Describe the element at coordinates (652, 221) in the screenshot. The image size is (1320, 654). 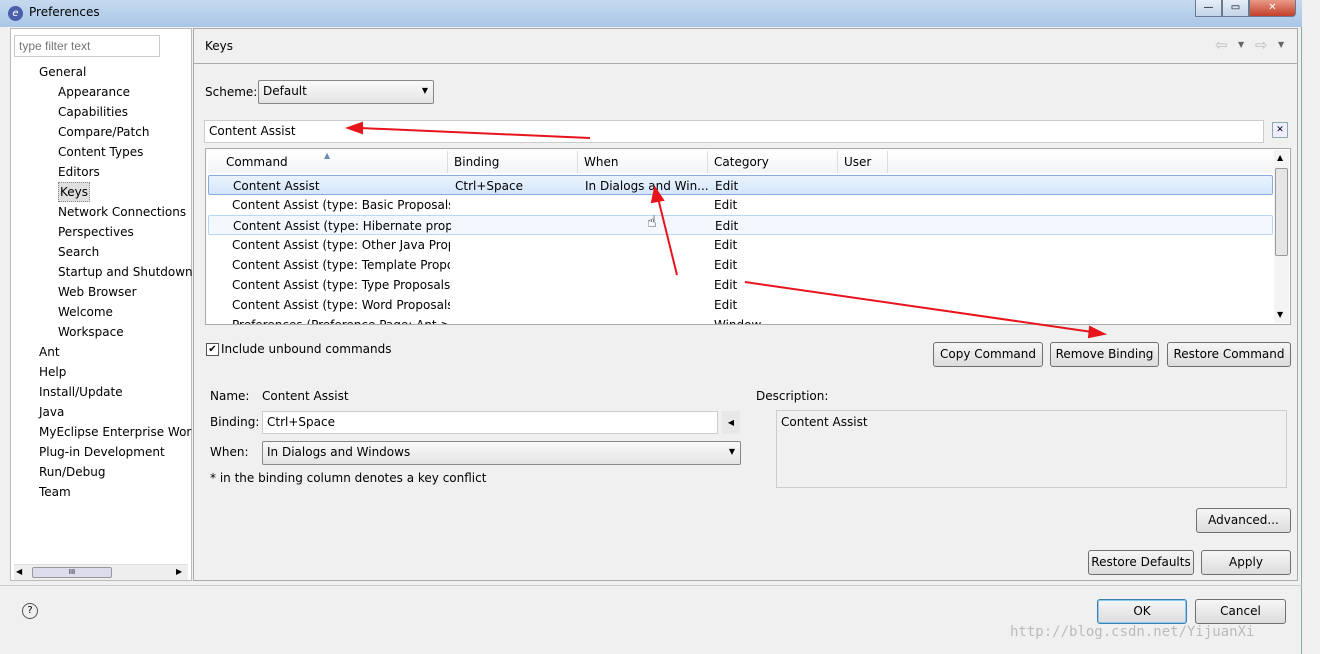
I see `hand-cursor-icon: ☝` at that location.